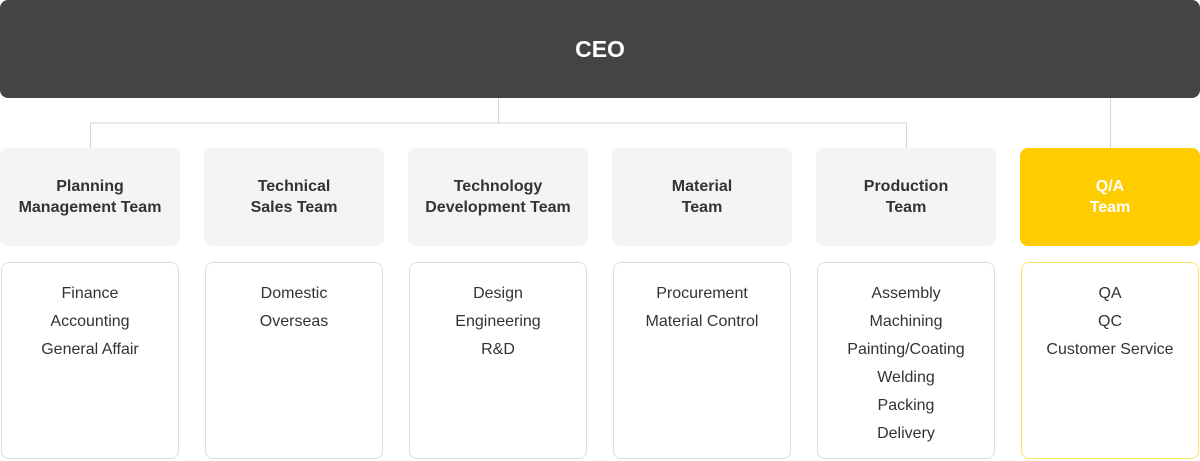 The image size is (1200, 461). I want to click on duty-item: Overseas, so click(294, 321).